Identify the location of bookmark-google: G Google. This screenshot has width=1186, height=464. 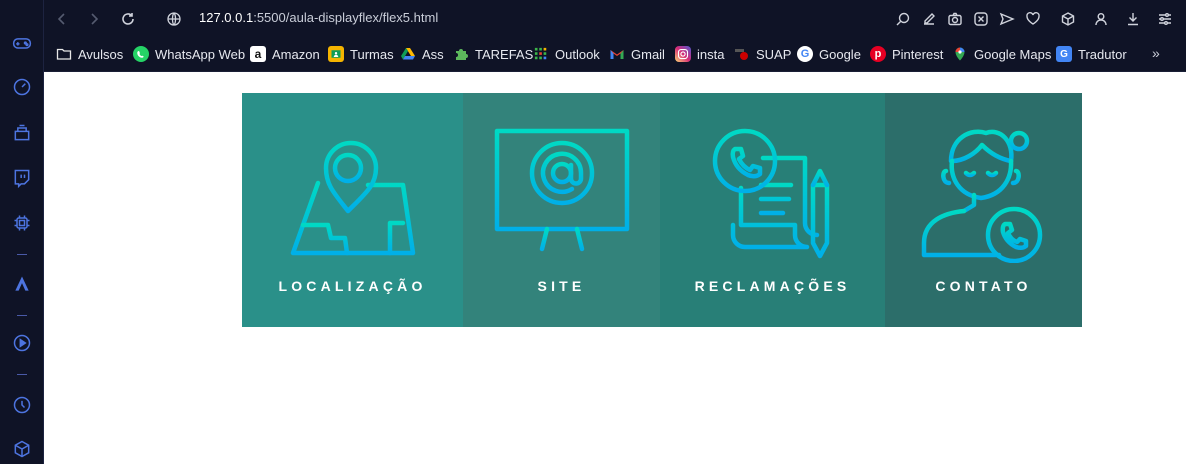
(829, 54).